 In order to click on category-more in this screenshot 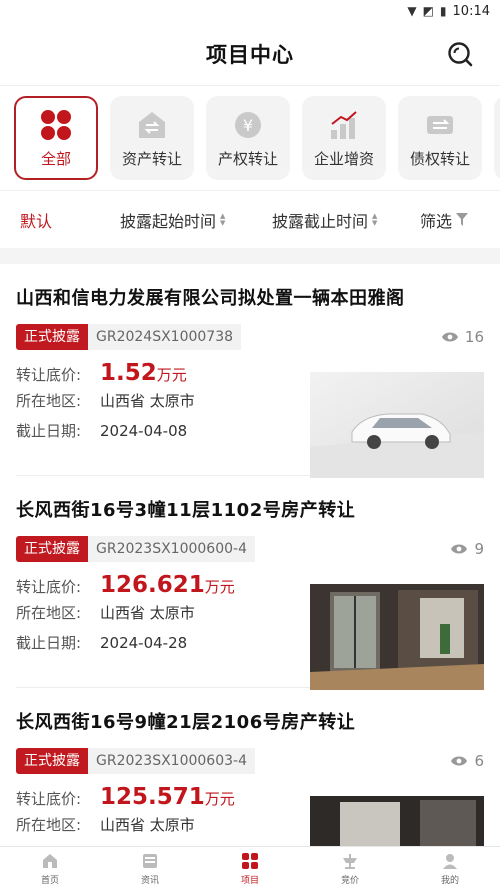, I will do `click(497, 138)`.